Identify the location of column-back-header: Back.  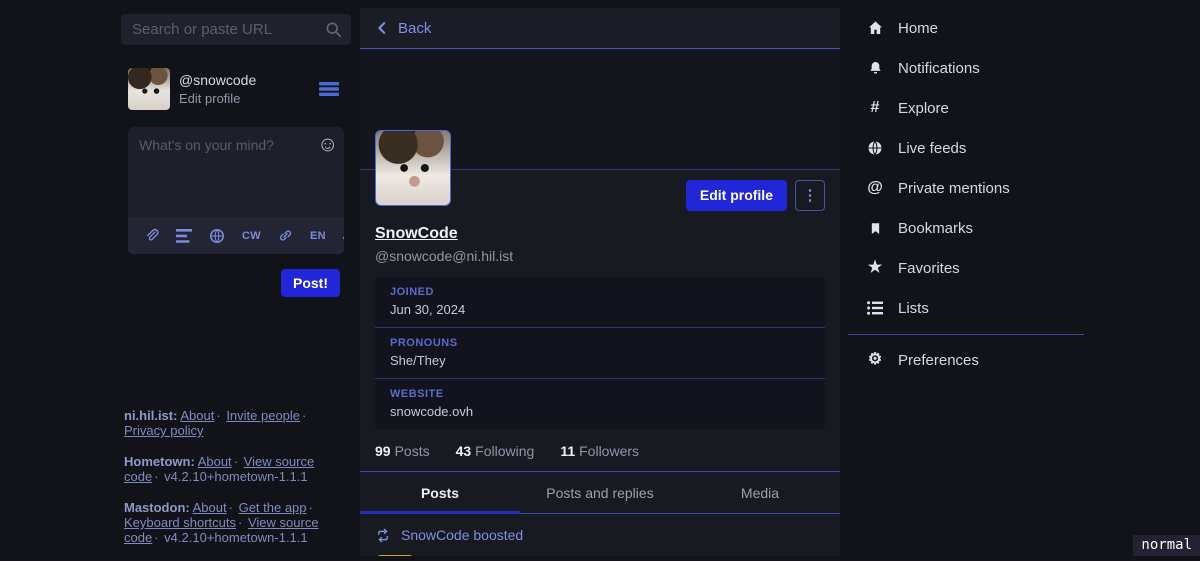
(600, 28).